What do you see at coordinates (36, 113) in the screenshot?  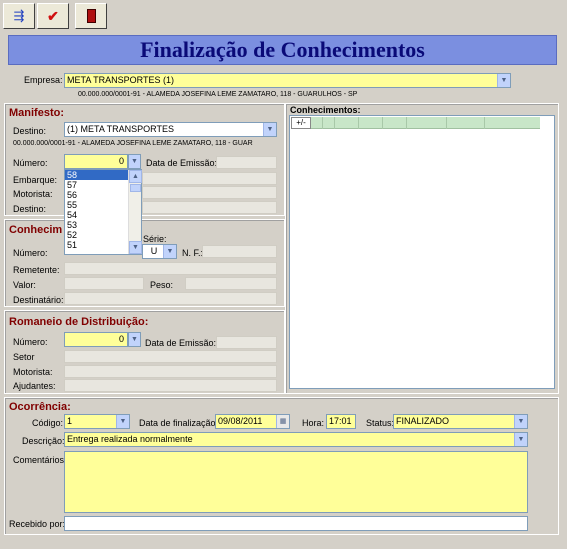 I see `manifesto-title: Manifesto:` at bounding box center [36, 113].